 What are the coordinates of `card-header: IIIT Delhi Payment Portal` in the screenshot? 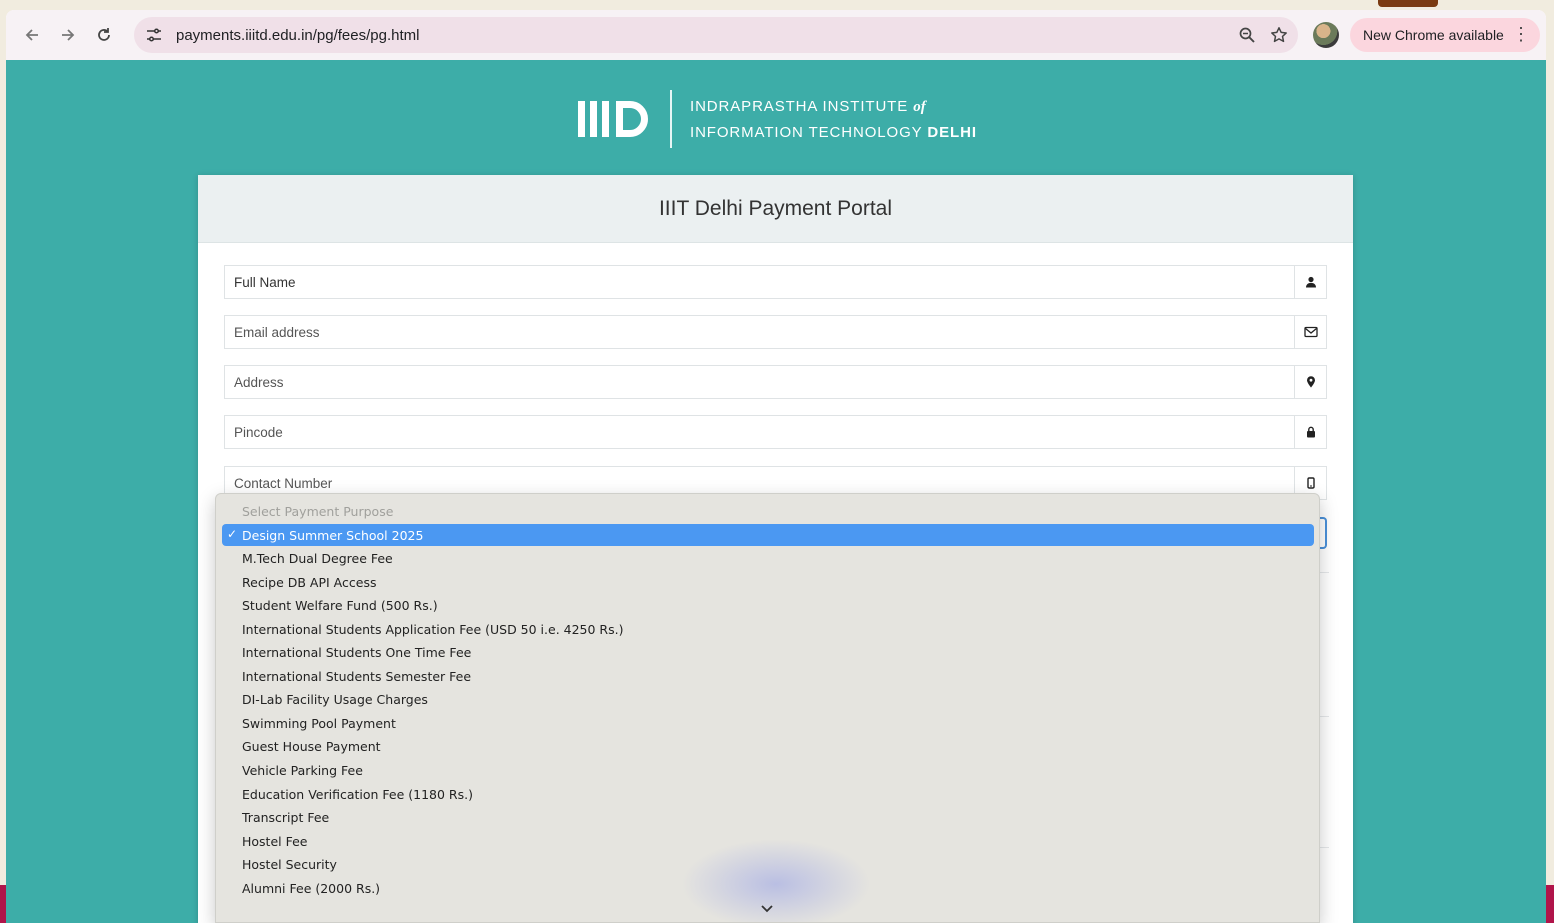 It's located at (775, 209).